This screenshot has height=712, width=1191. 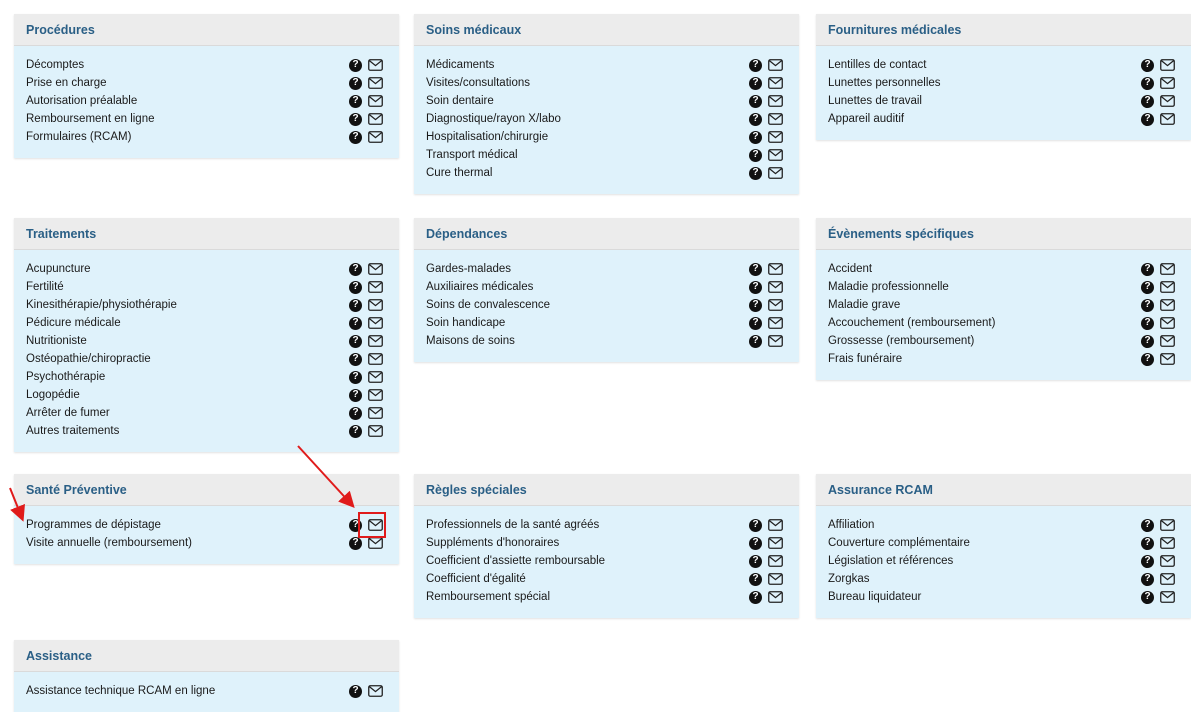 I want to click on list-item-label: Autres traitements, so click(x=187, y=431).